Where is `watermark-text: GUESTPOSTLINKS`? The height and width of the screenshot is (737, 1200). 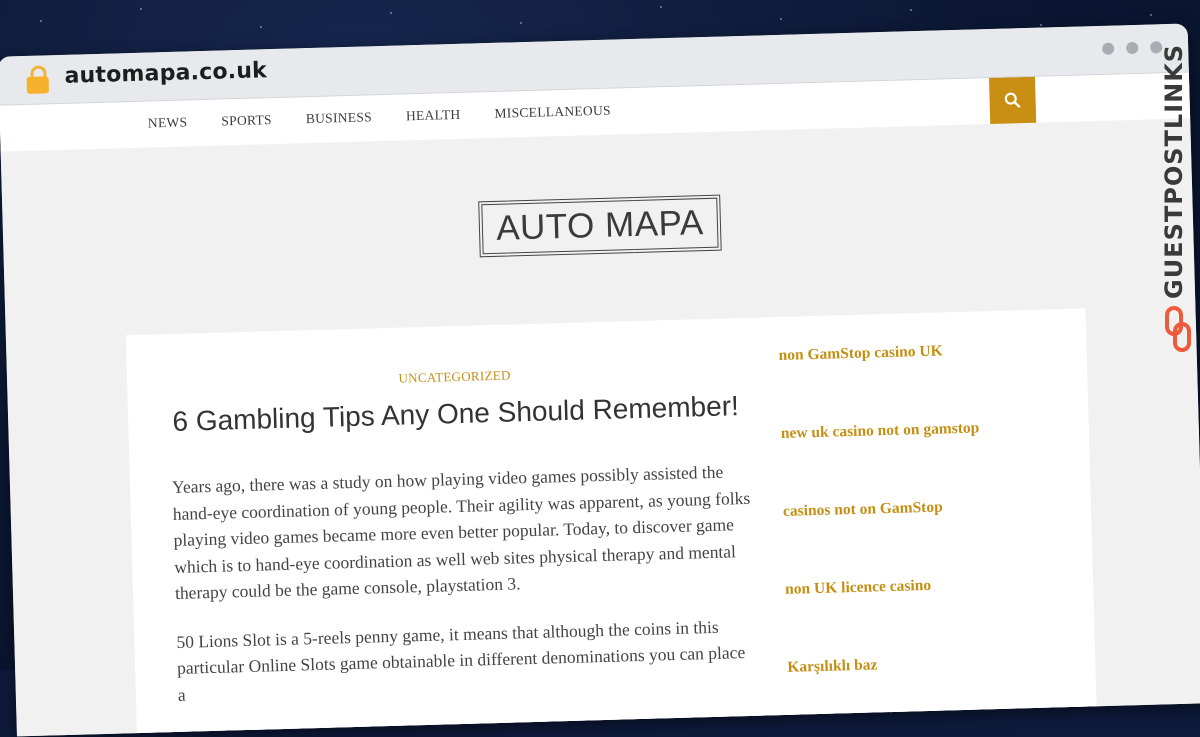 watermark-text: GUESTPOSTLINKS is located at coordinates (1174, 171).